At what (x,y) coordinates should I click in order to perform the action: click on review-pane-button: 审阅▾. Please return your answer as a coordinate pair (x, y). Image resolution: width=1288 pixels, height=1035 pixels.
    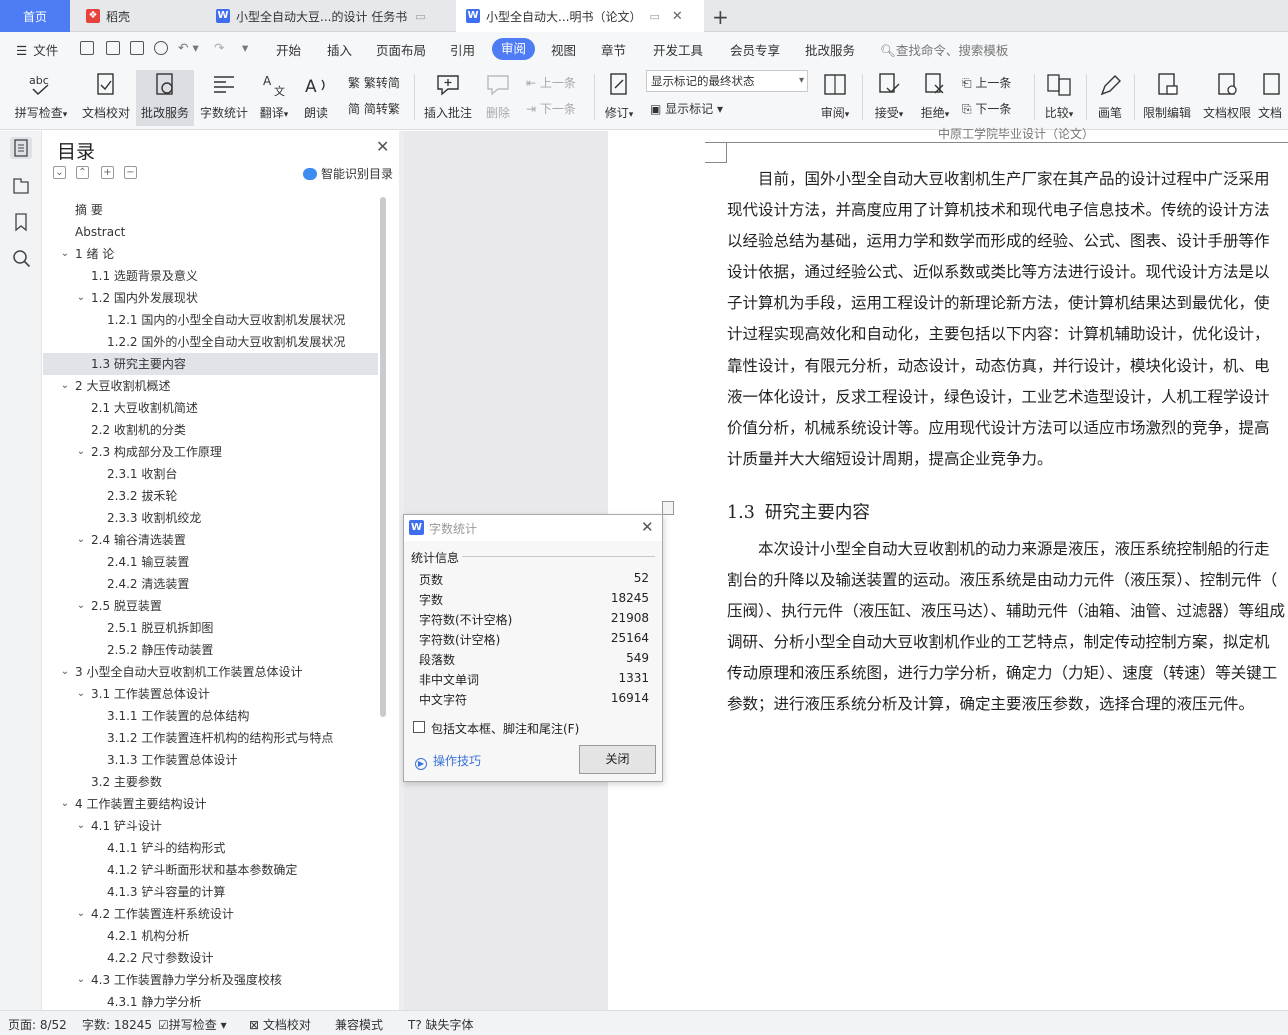
    Looking at the image, I should click on (835, 98).